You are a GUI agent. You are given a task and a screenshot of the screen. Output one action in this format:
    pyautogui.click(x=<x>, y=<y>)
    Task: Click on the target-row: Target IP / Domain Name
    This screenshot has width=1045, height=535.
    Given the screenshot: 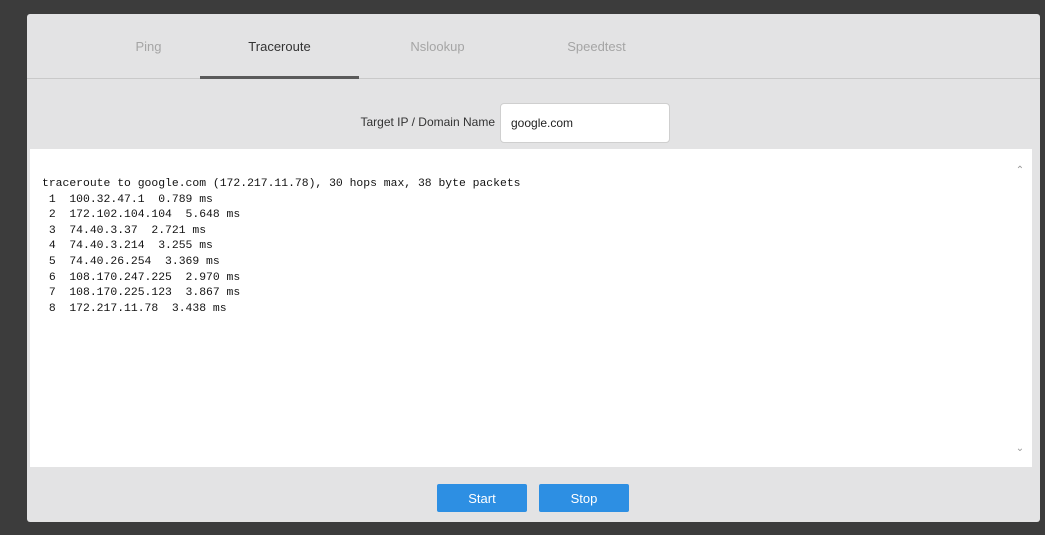 What is the action you would take?
    pyautogui.click(x=533, y=124)
    